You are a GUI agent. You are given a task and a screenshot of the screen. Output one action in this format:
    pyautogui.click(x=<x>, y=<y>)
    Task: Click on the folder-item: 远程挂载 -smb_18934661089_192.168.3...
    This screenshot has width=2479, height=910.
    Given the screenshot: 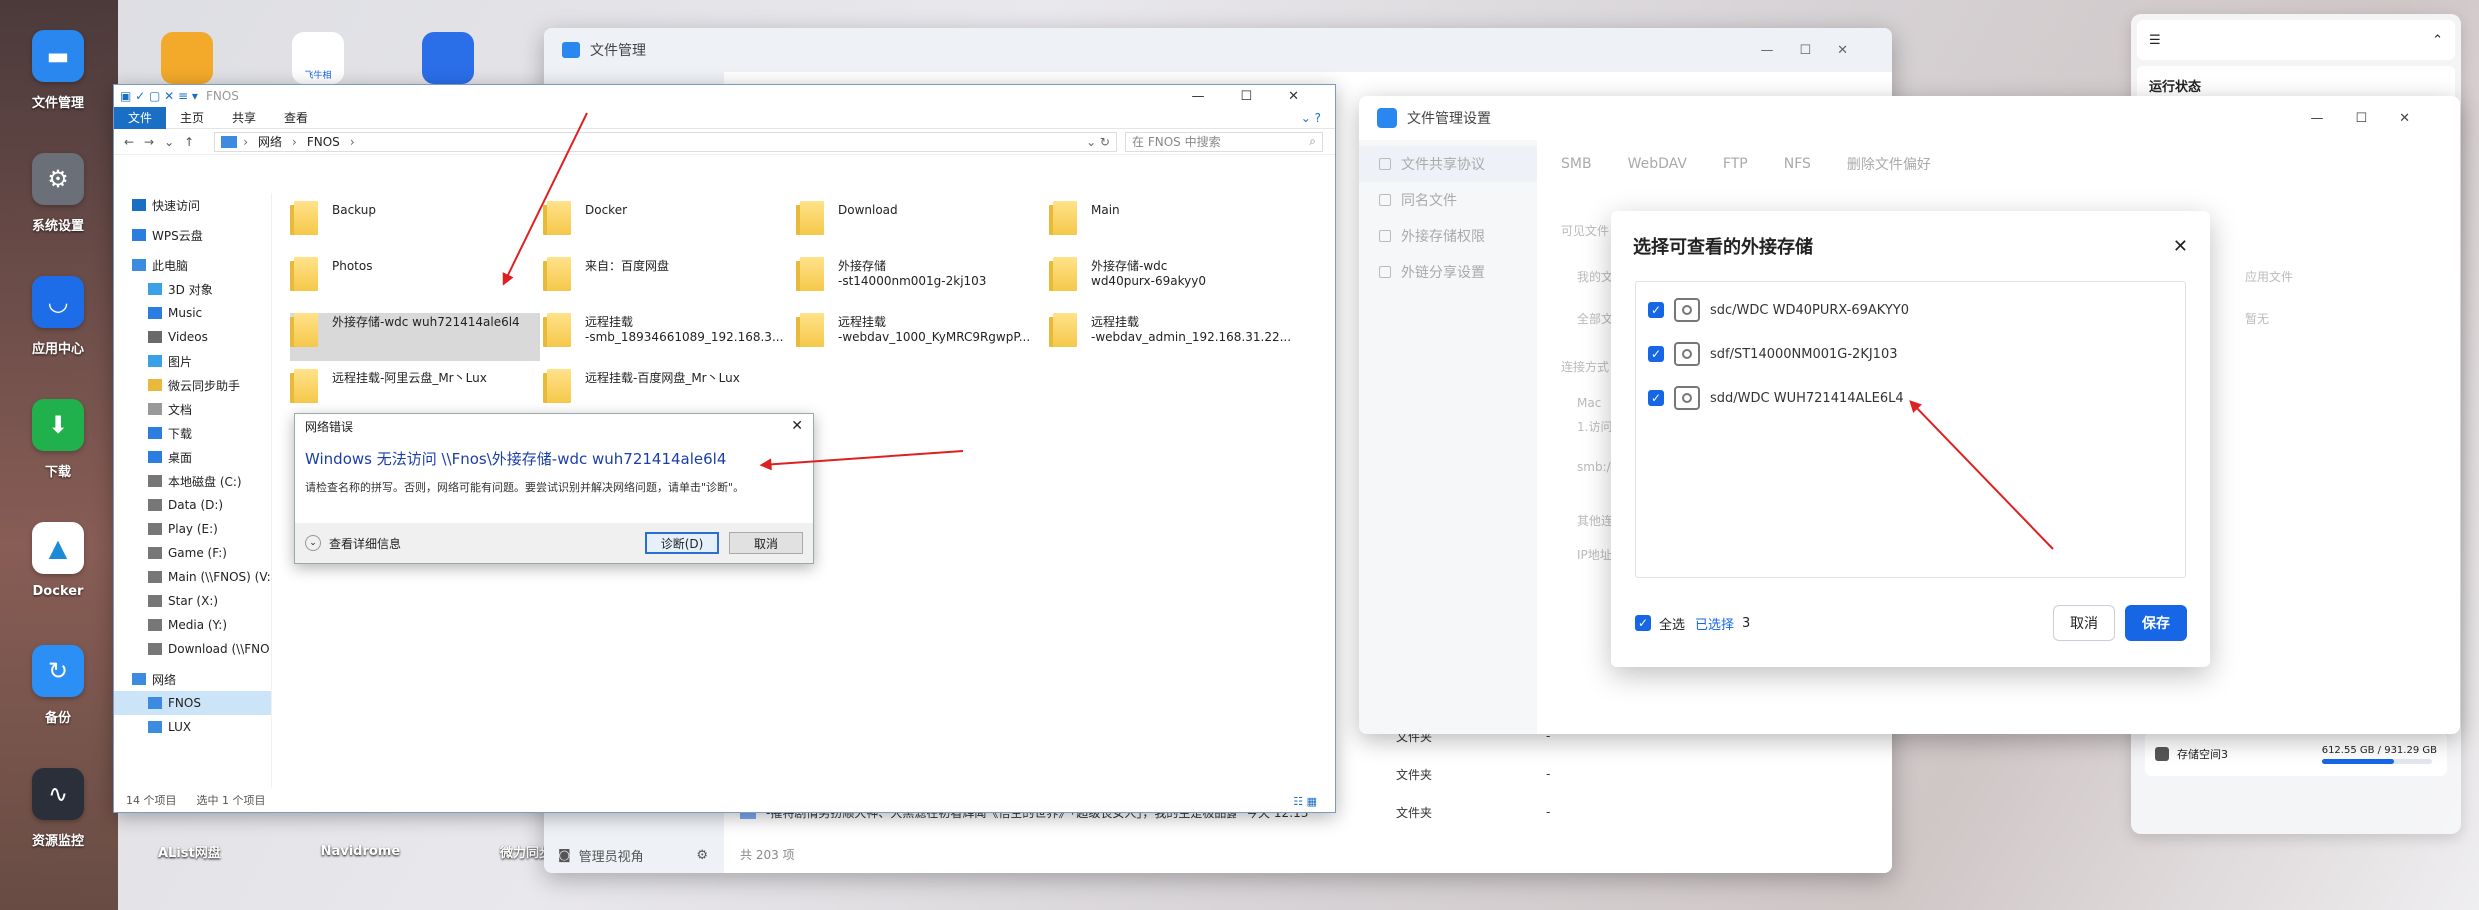 What is the action you would take?
    pyautogui.click(x=668, y=330)
    